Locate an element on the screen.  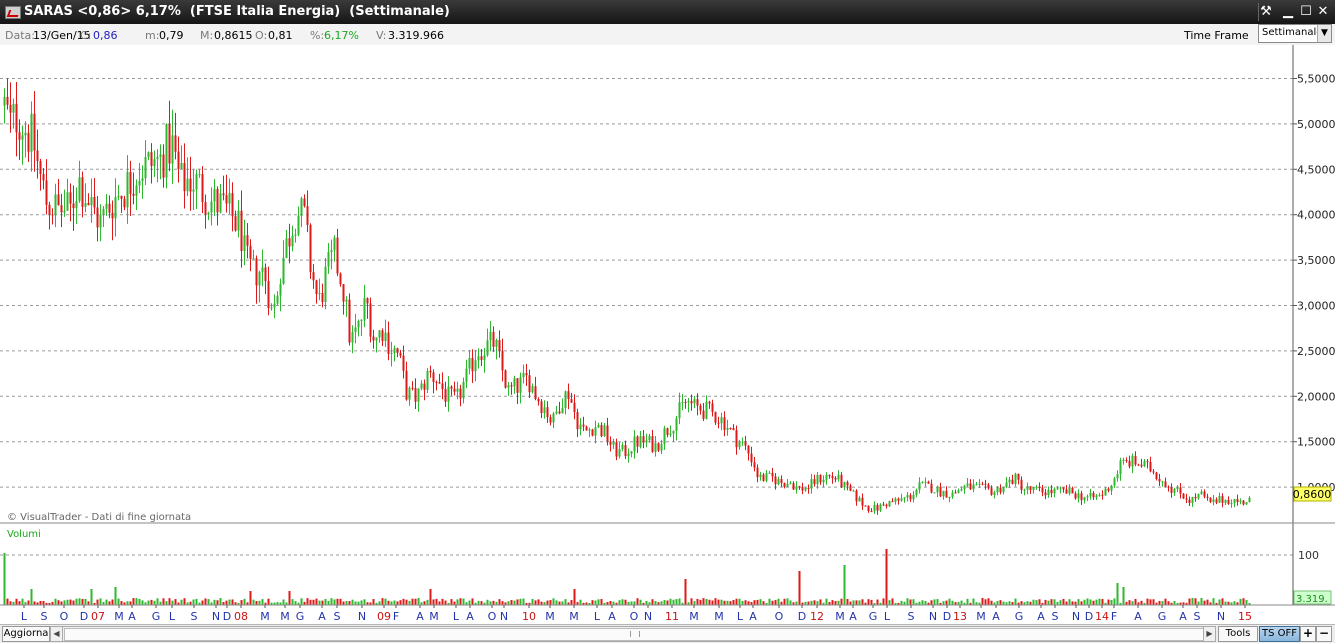
time-tick-label: A is located at coordinates (1041, 616).